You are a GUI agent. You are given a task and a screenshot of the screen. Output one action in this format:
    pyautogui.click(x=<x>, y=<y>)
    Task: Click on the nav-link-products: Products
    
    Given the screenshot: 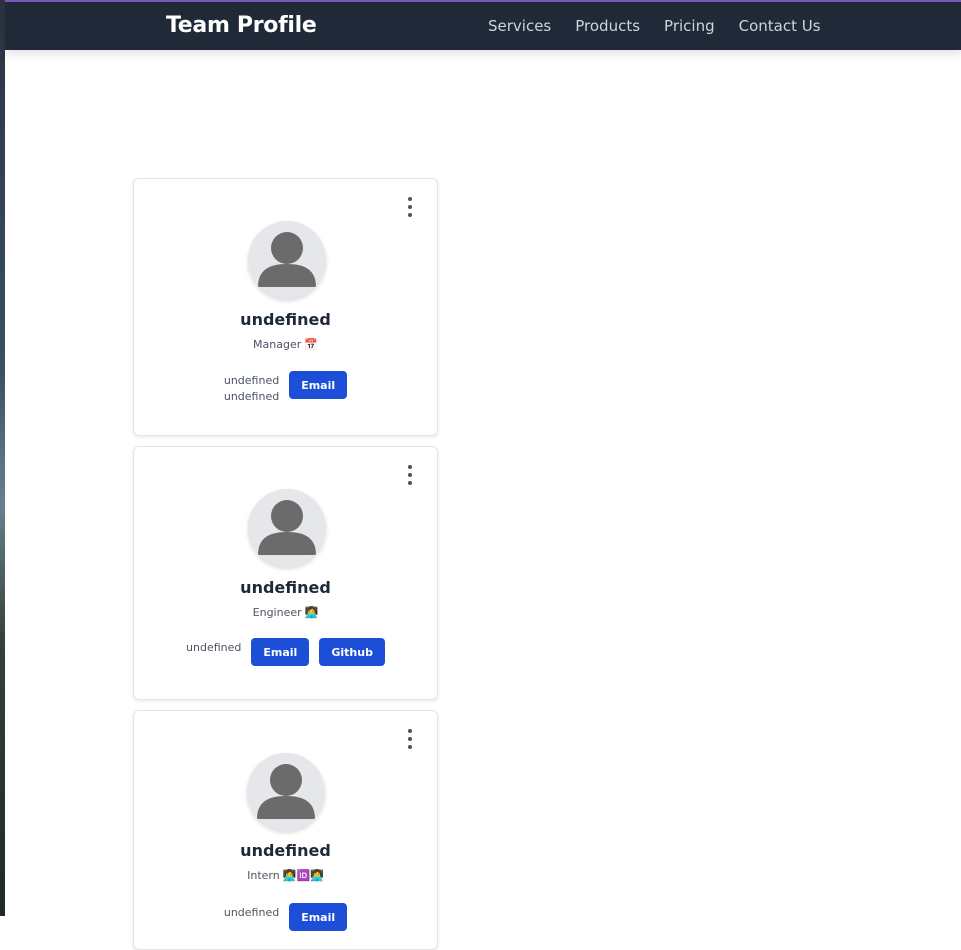 What is the action you would take?
    pyautogui.click(x=607, y=26)
    